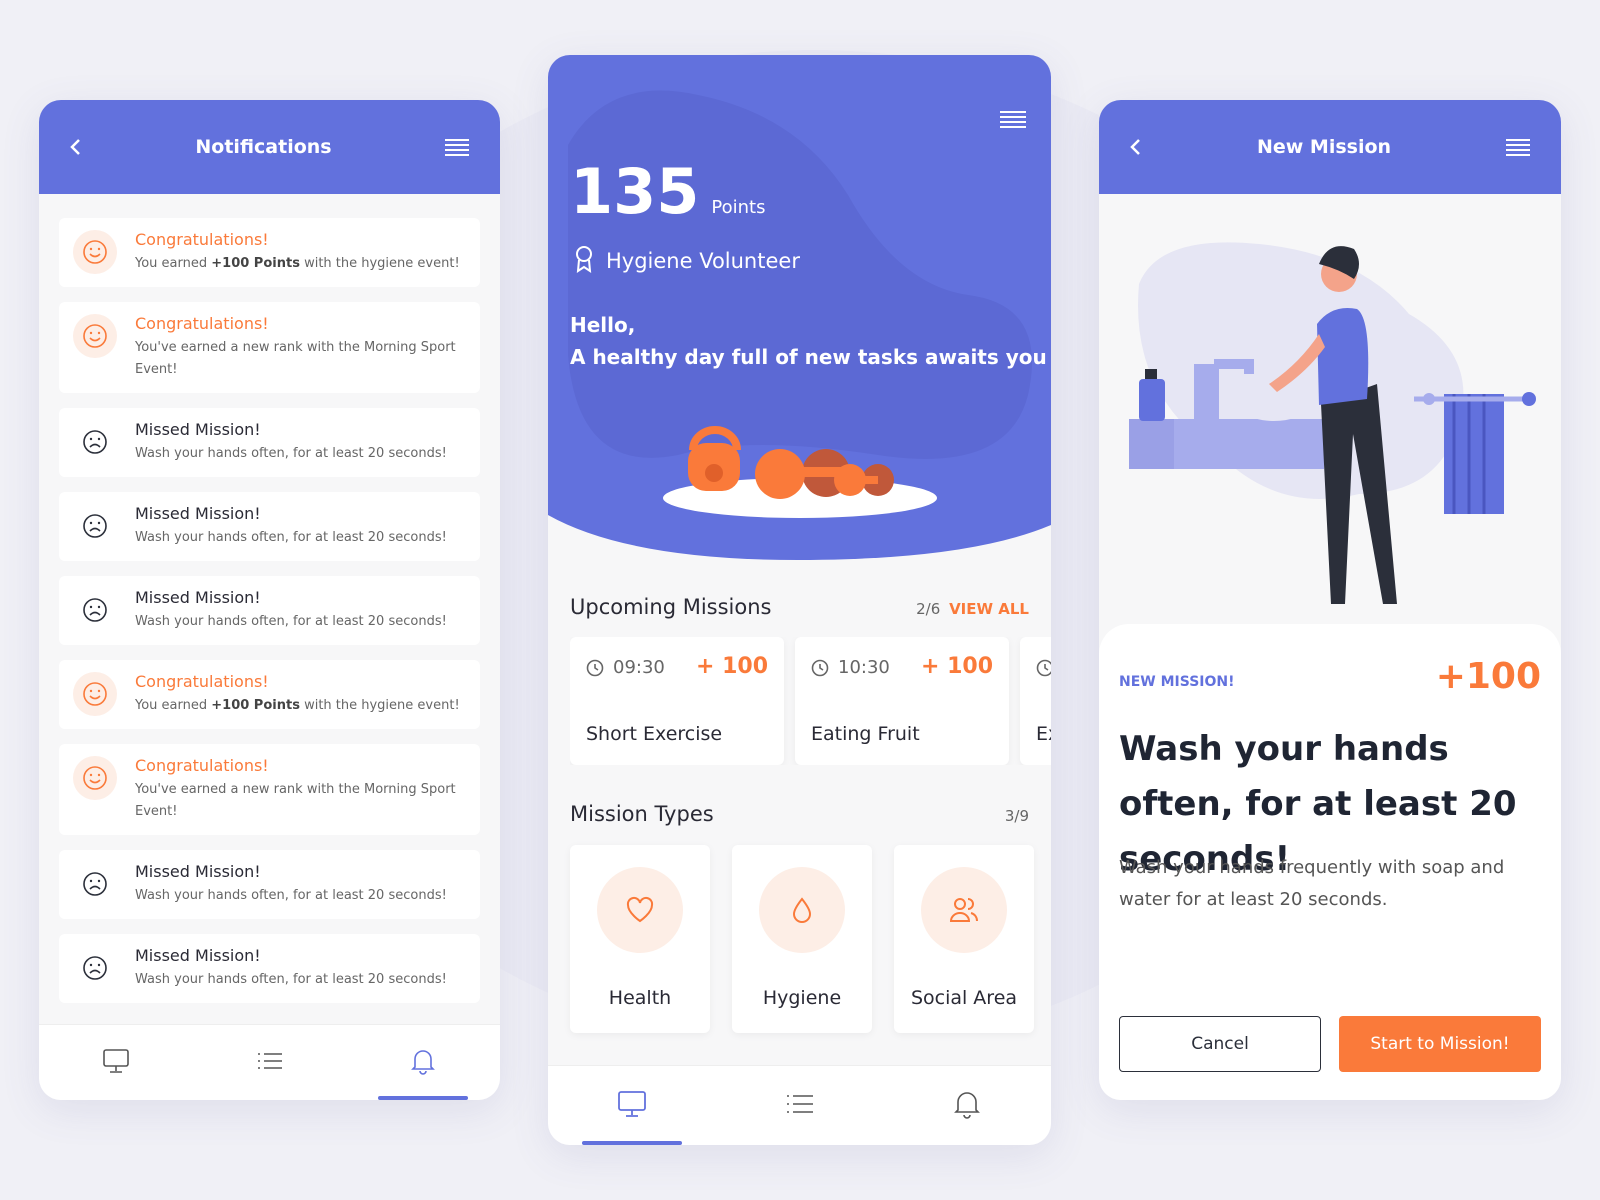 The height and width of the screenshot is (1200, 1600). I want to click on mission-type-card: Social Area, so click(964, 939).